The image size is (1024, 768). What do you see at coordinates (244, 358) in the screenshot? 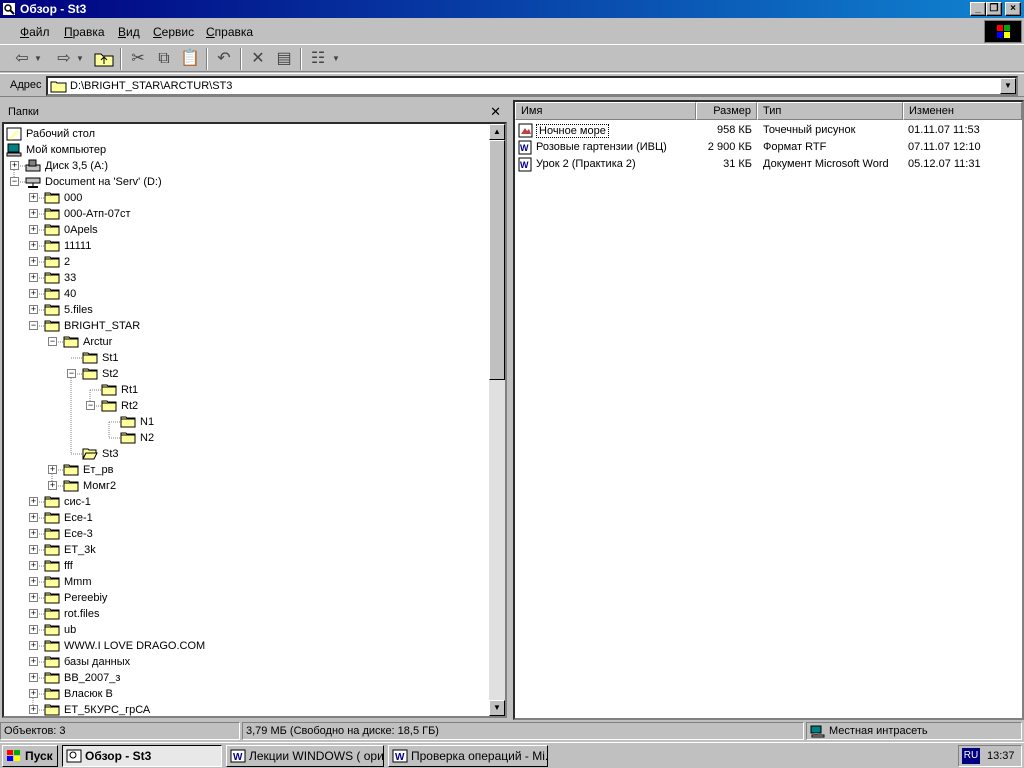
I see `tree-item: St1` at bounding box center [244, 358].